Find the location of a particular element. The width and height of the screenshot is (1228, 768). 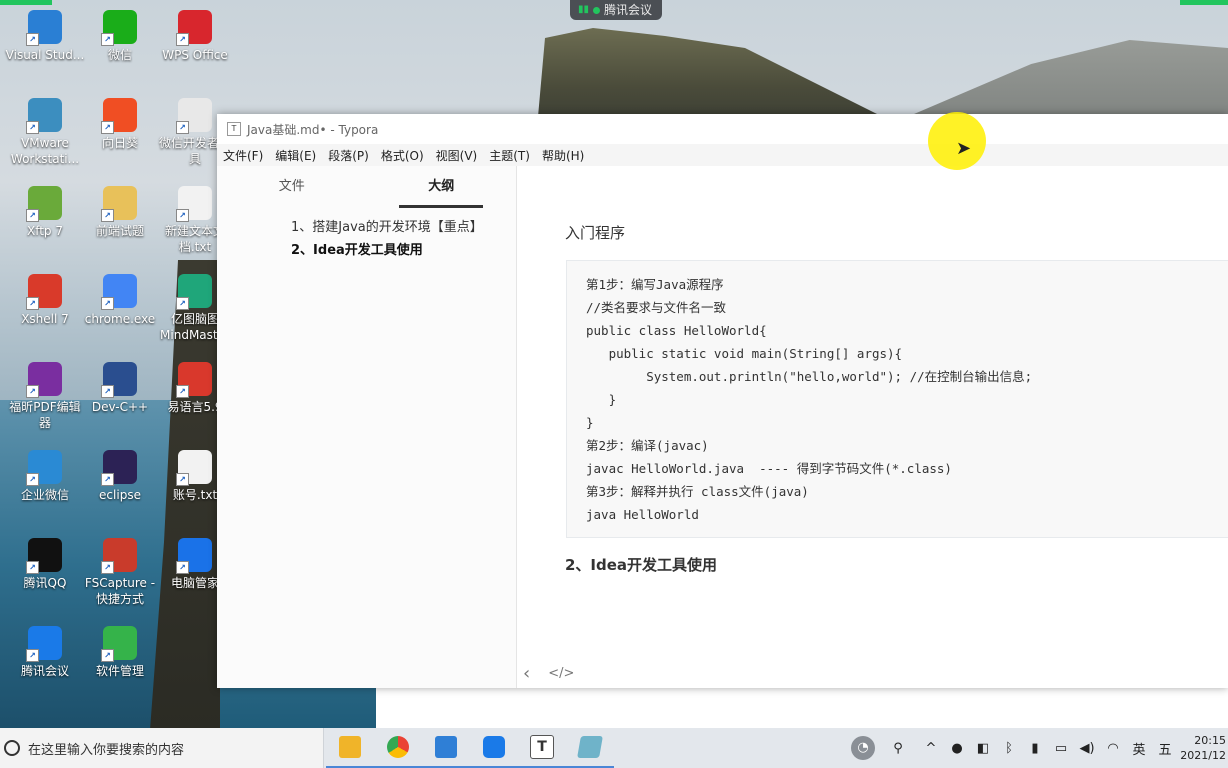

desktop-icon-xshell: ↗ Xshell 7 is located at coordinates (45, 300).